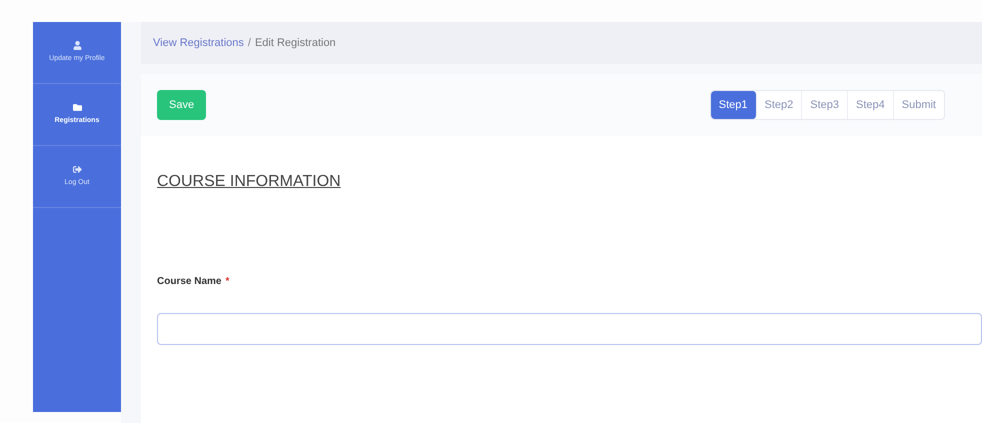 The height and width of the screenshot is (423, 982). What do you see at coordinates (871, 105) in the screenshot?
I see `step-tab: Step4` at bounding box center [871, 105].